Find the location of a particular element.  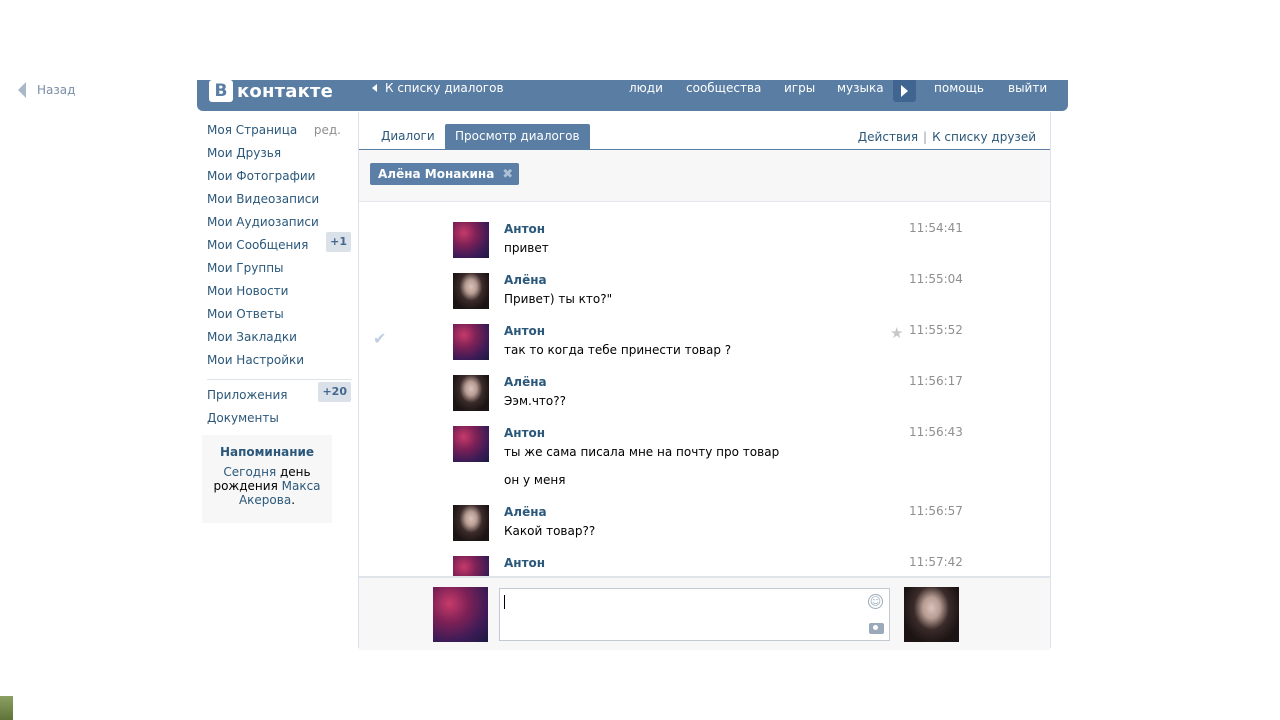

apps-count-badge: +20 is located at coordinates (334, 392).